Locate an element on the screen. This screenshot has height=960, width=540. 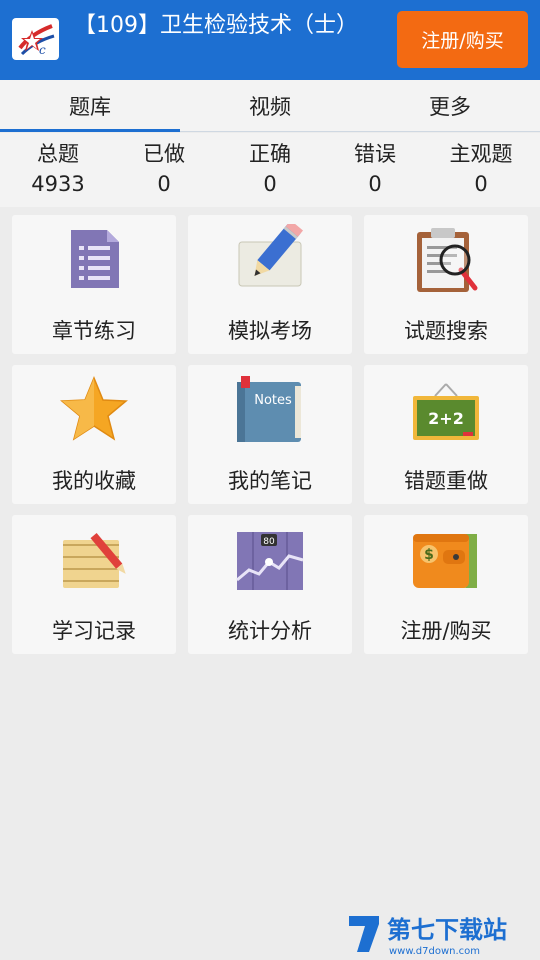
tab-bar: 题库 视频 更多 is located at coordinates (270, 106).